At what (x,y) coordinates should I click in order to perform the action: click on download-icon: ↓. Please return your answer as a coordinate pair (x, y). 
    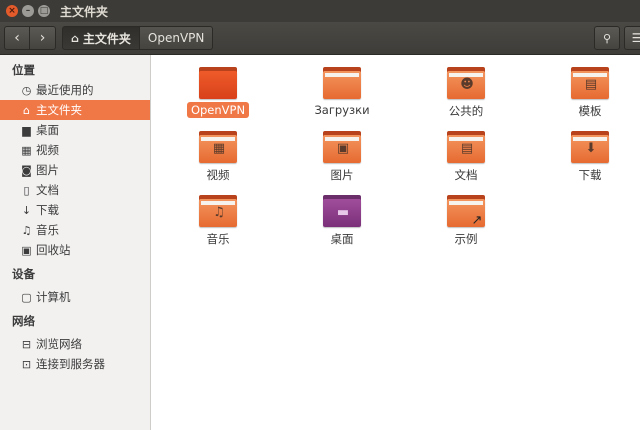
    Looking at the image, I should click on (26, 210).